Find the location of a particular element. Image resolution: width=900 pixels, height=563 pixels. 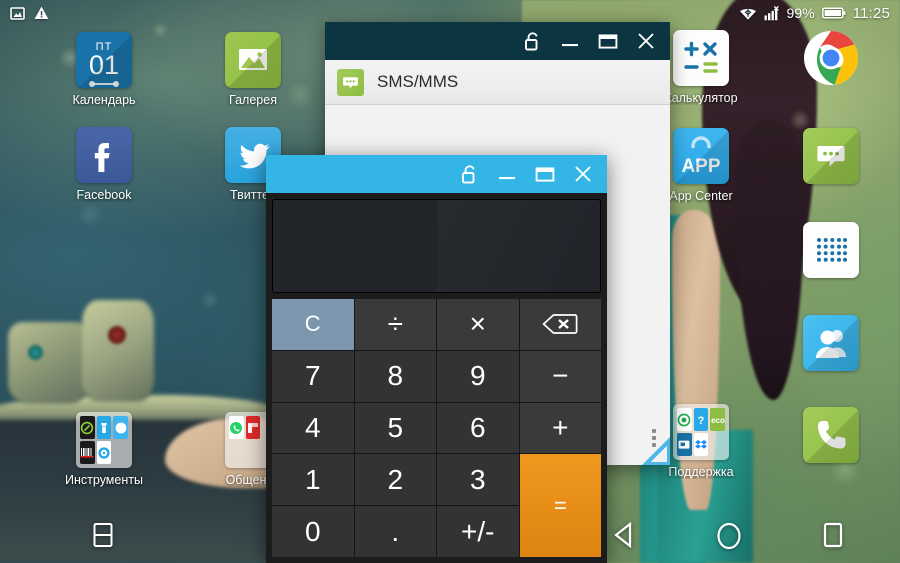

folder-preview: ? eco is located at coordinates (701, 432).